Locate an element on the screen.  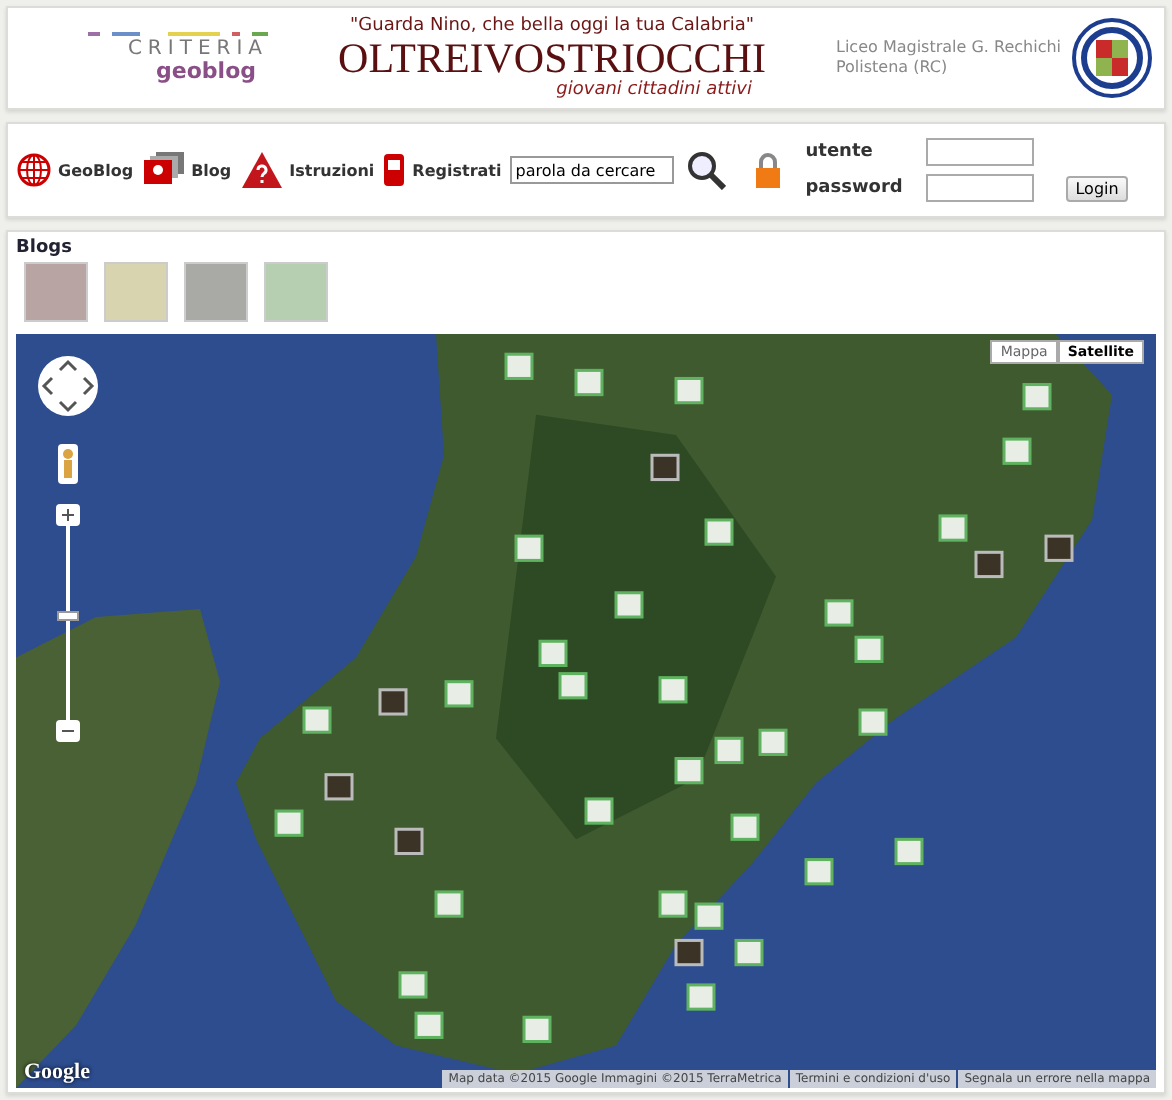
pan-control-icon is located at coordinates (68, 386).